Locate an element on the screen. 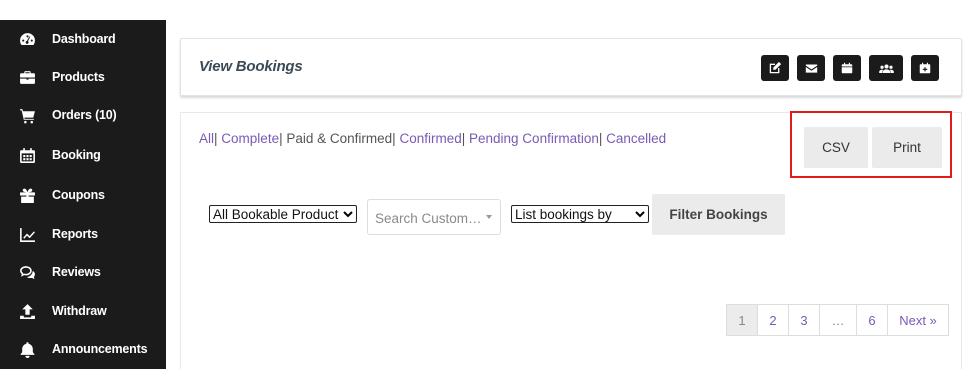 The image size is (974, 369). filter-all-link: All is located at coordinates (206, 138).